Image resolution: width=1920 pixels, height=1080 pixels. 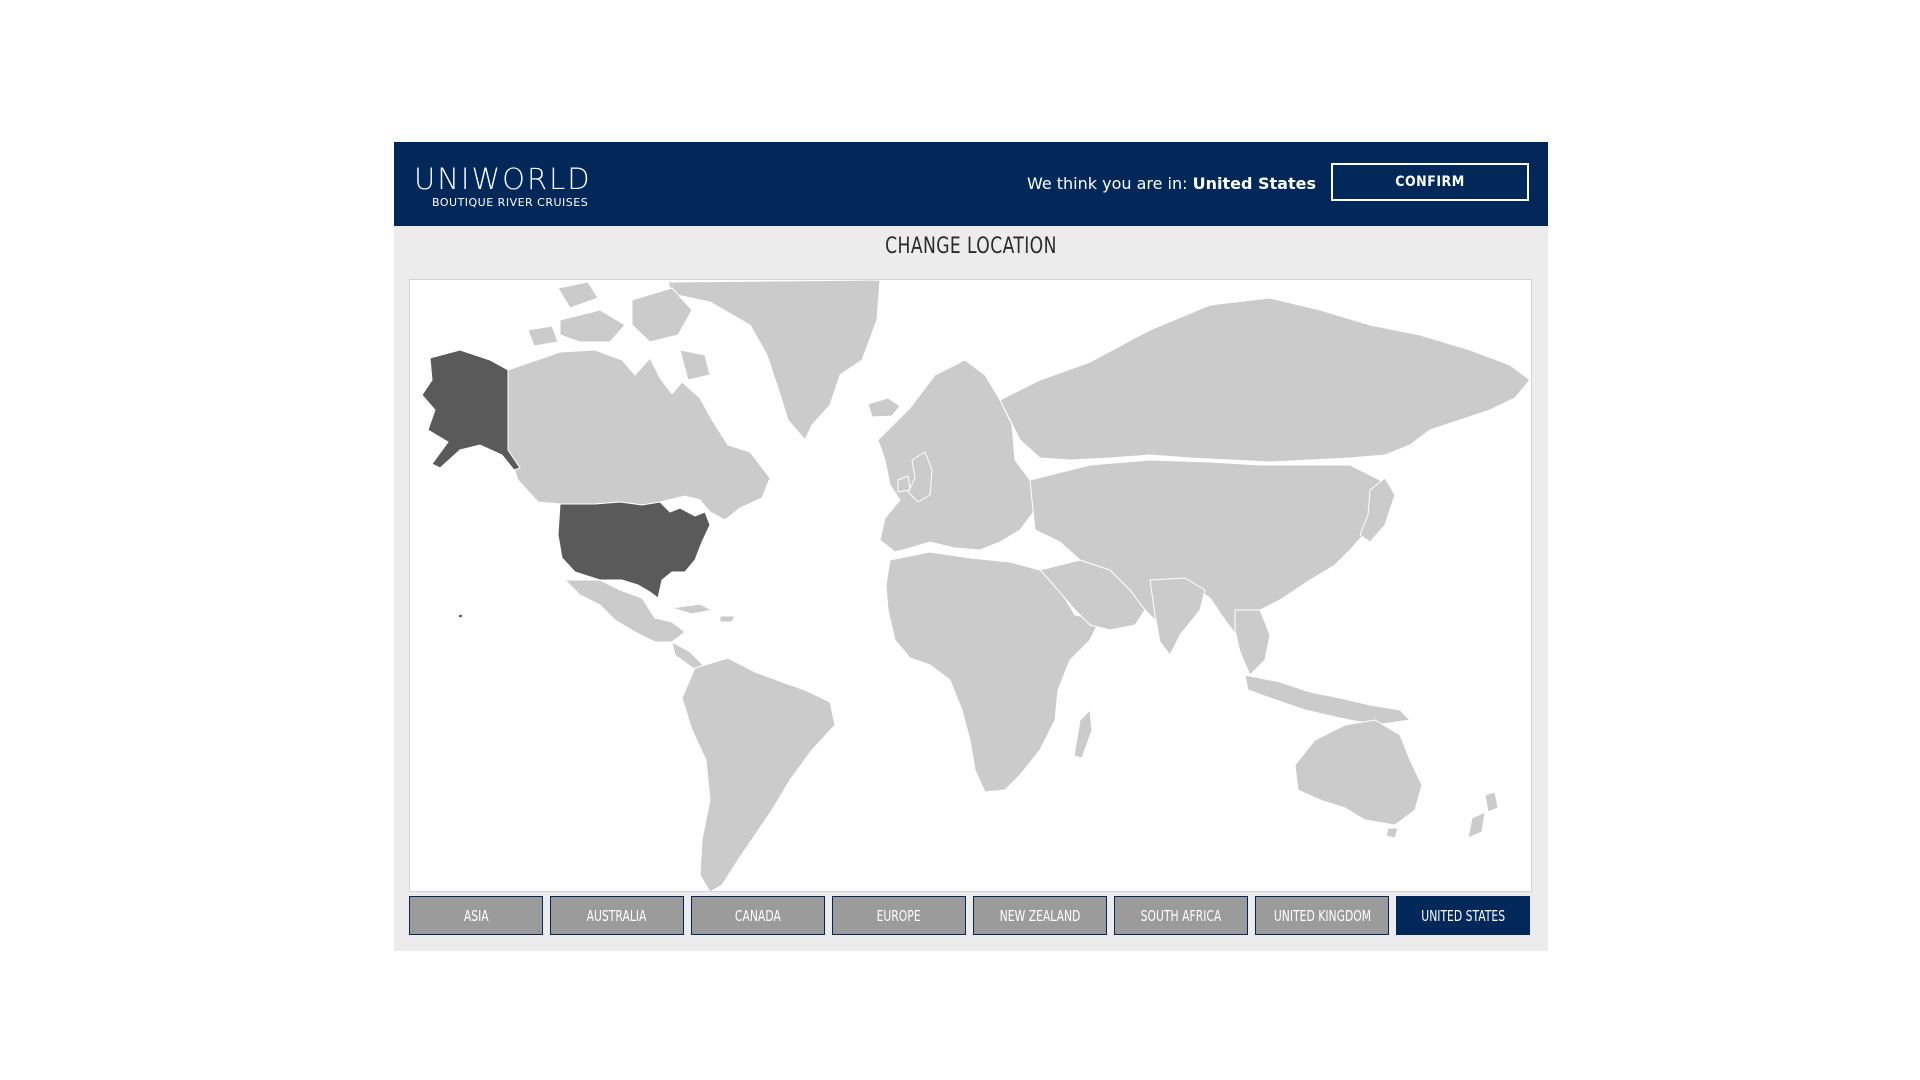 I want to click on mexico-region, so click(x=624, y=611).